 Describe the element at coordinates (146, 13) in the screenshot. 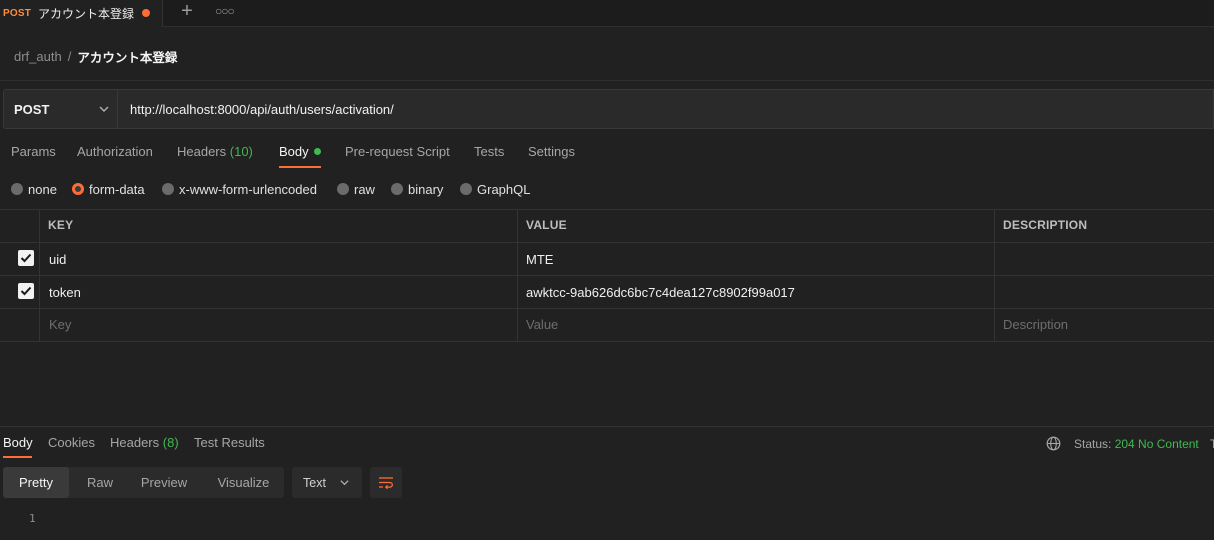

I see `unsaved-dot-icon` at that location.